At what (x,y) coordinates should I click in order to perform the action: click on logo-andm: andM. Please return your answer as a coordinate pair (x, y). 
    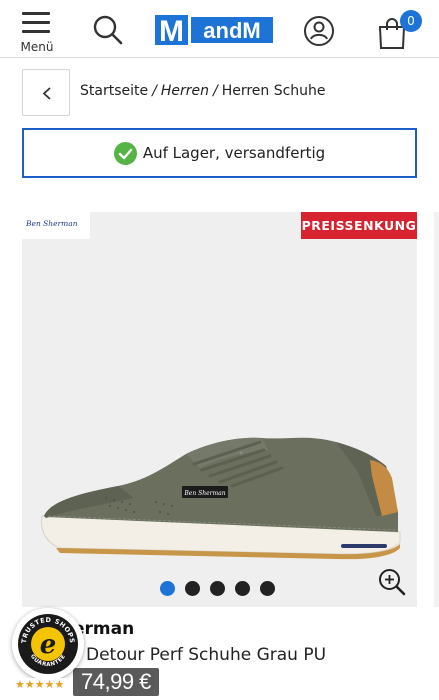
    Looking at the image, I should click on (231, 30).